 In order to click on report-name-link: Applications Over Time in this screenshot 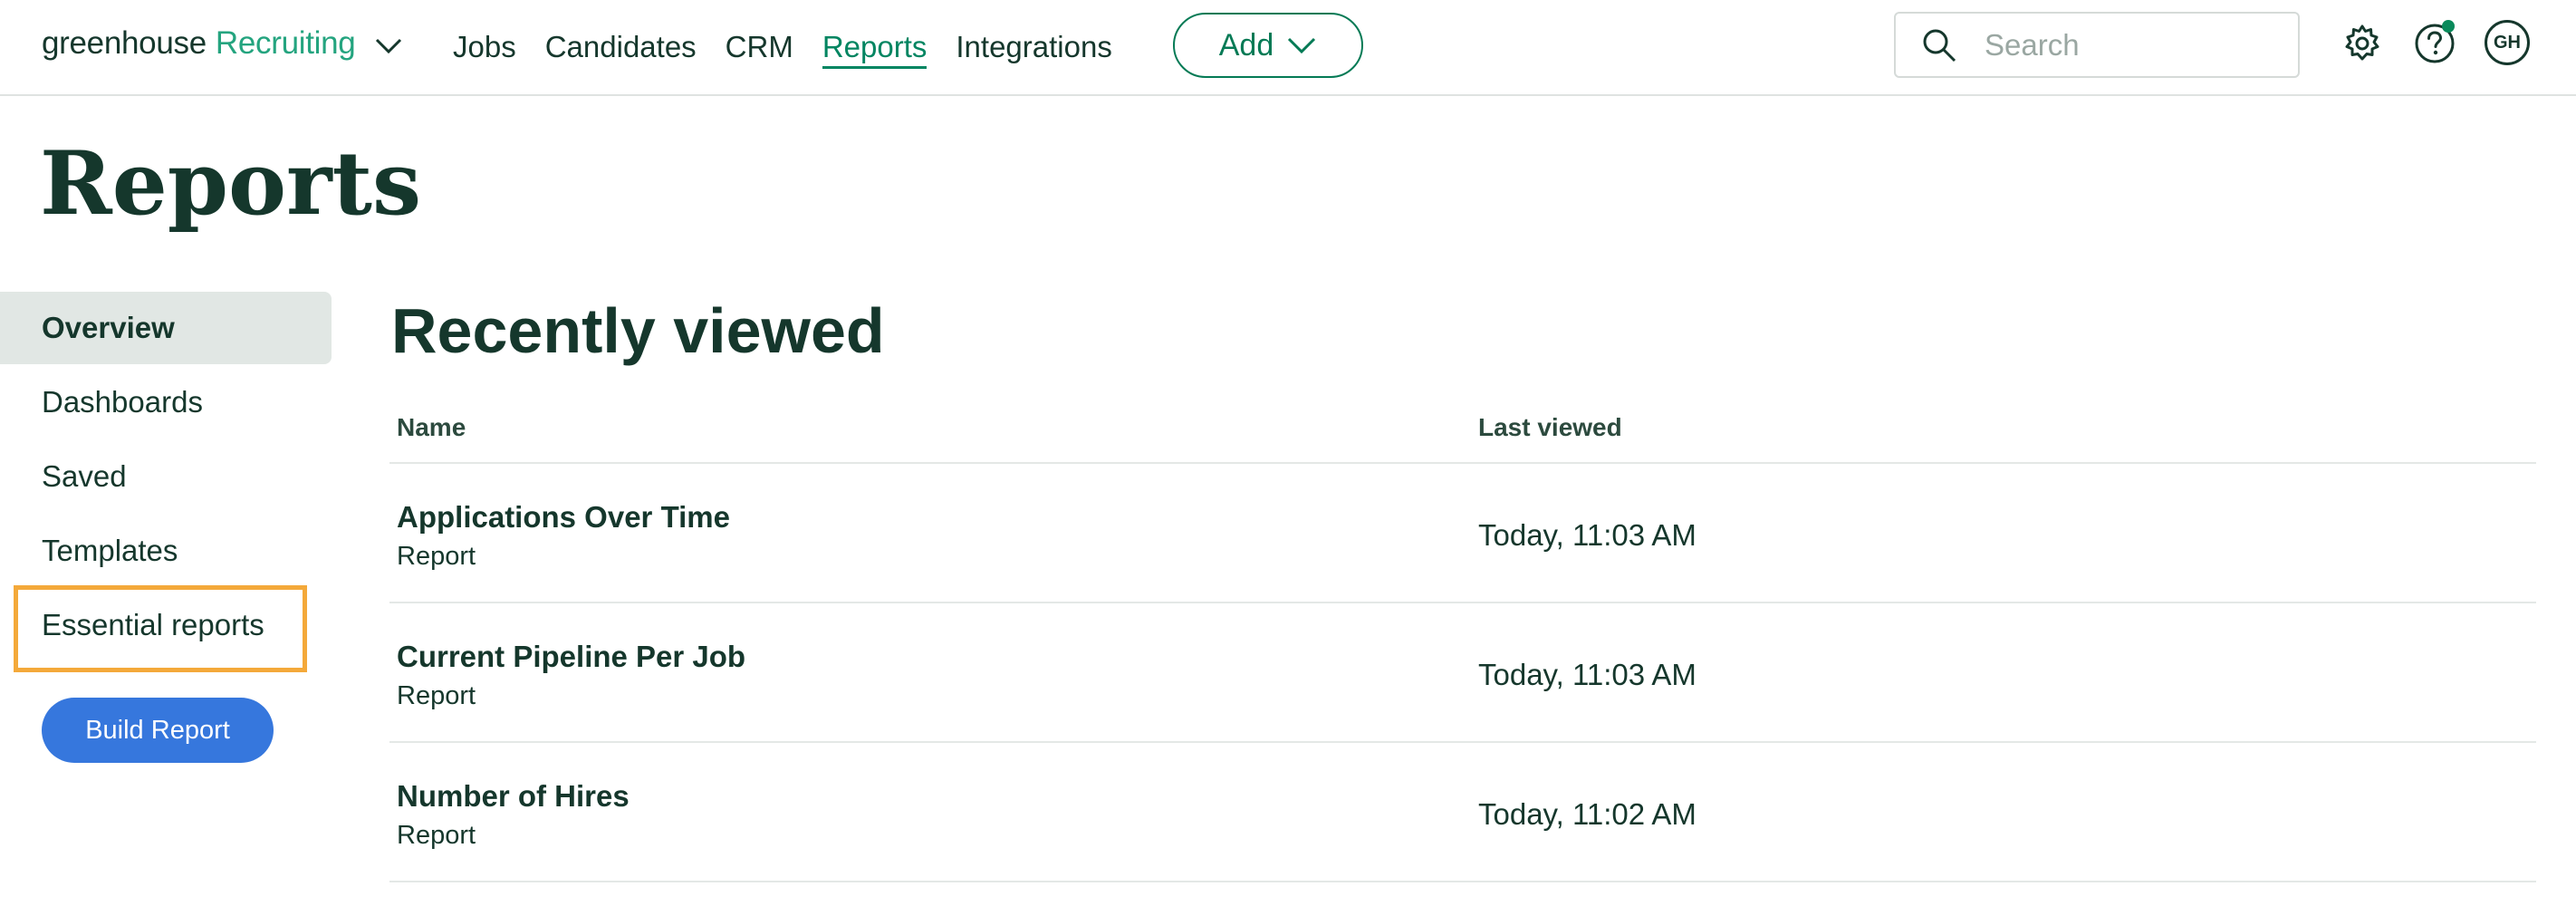, I will do `click(563, 518)`.